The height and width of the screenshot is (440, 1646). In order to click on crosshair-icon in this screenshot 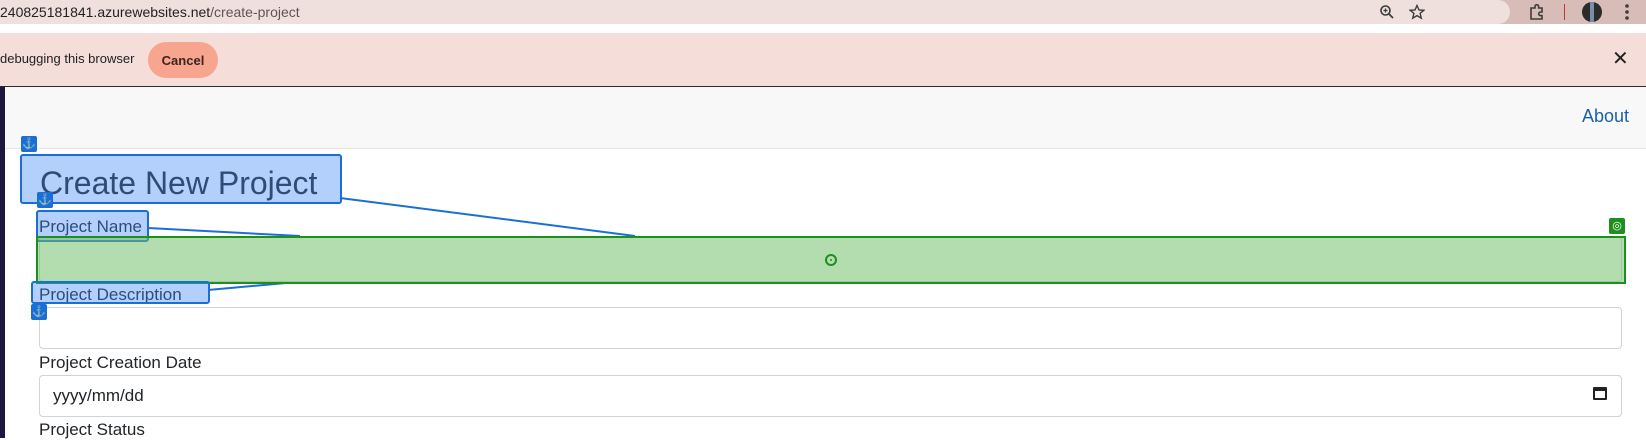, I will do `click(831, 260)`.